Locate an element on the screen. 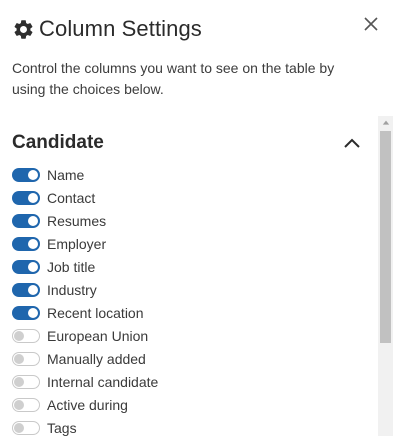  dialog-header: Column Settings is located at coordinates (107, 29).